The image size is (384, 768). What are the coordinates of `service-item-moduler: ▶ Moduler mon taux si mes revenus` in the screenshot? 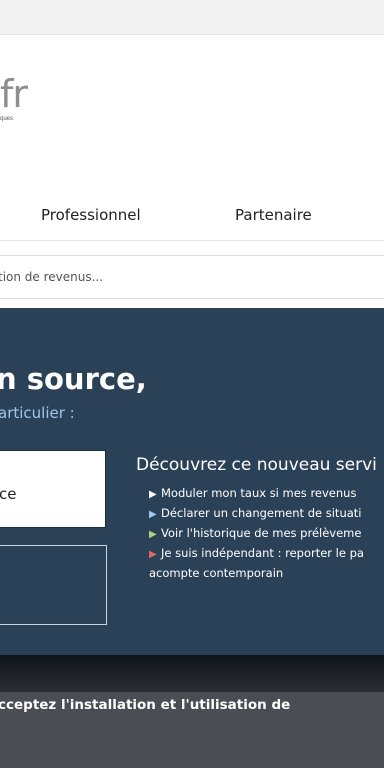 It's located at (260, 494).